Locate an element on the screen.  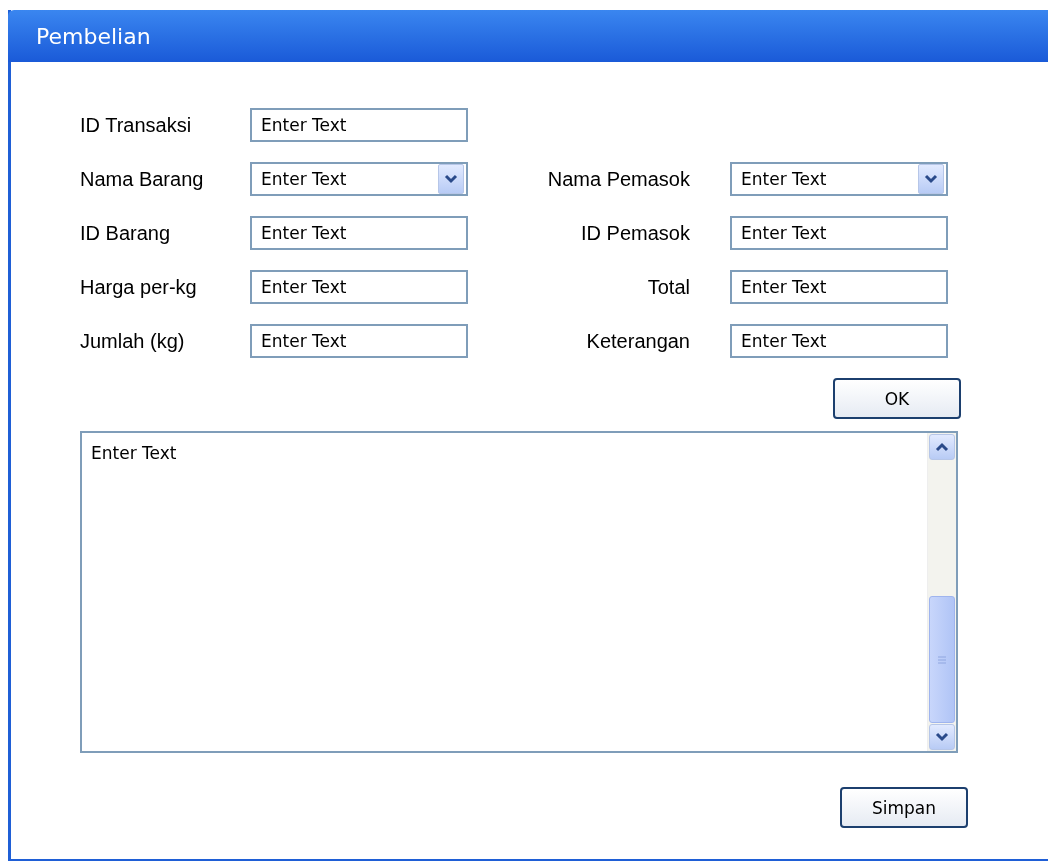
field-label: ID Barang is located at coordinates (126, 233).